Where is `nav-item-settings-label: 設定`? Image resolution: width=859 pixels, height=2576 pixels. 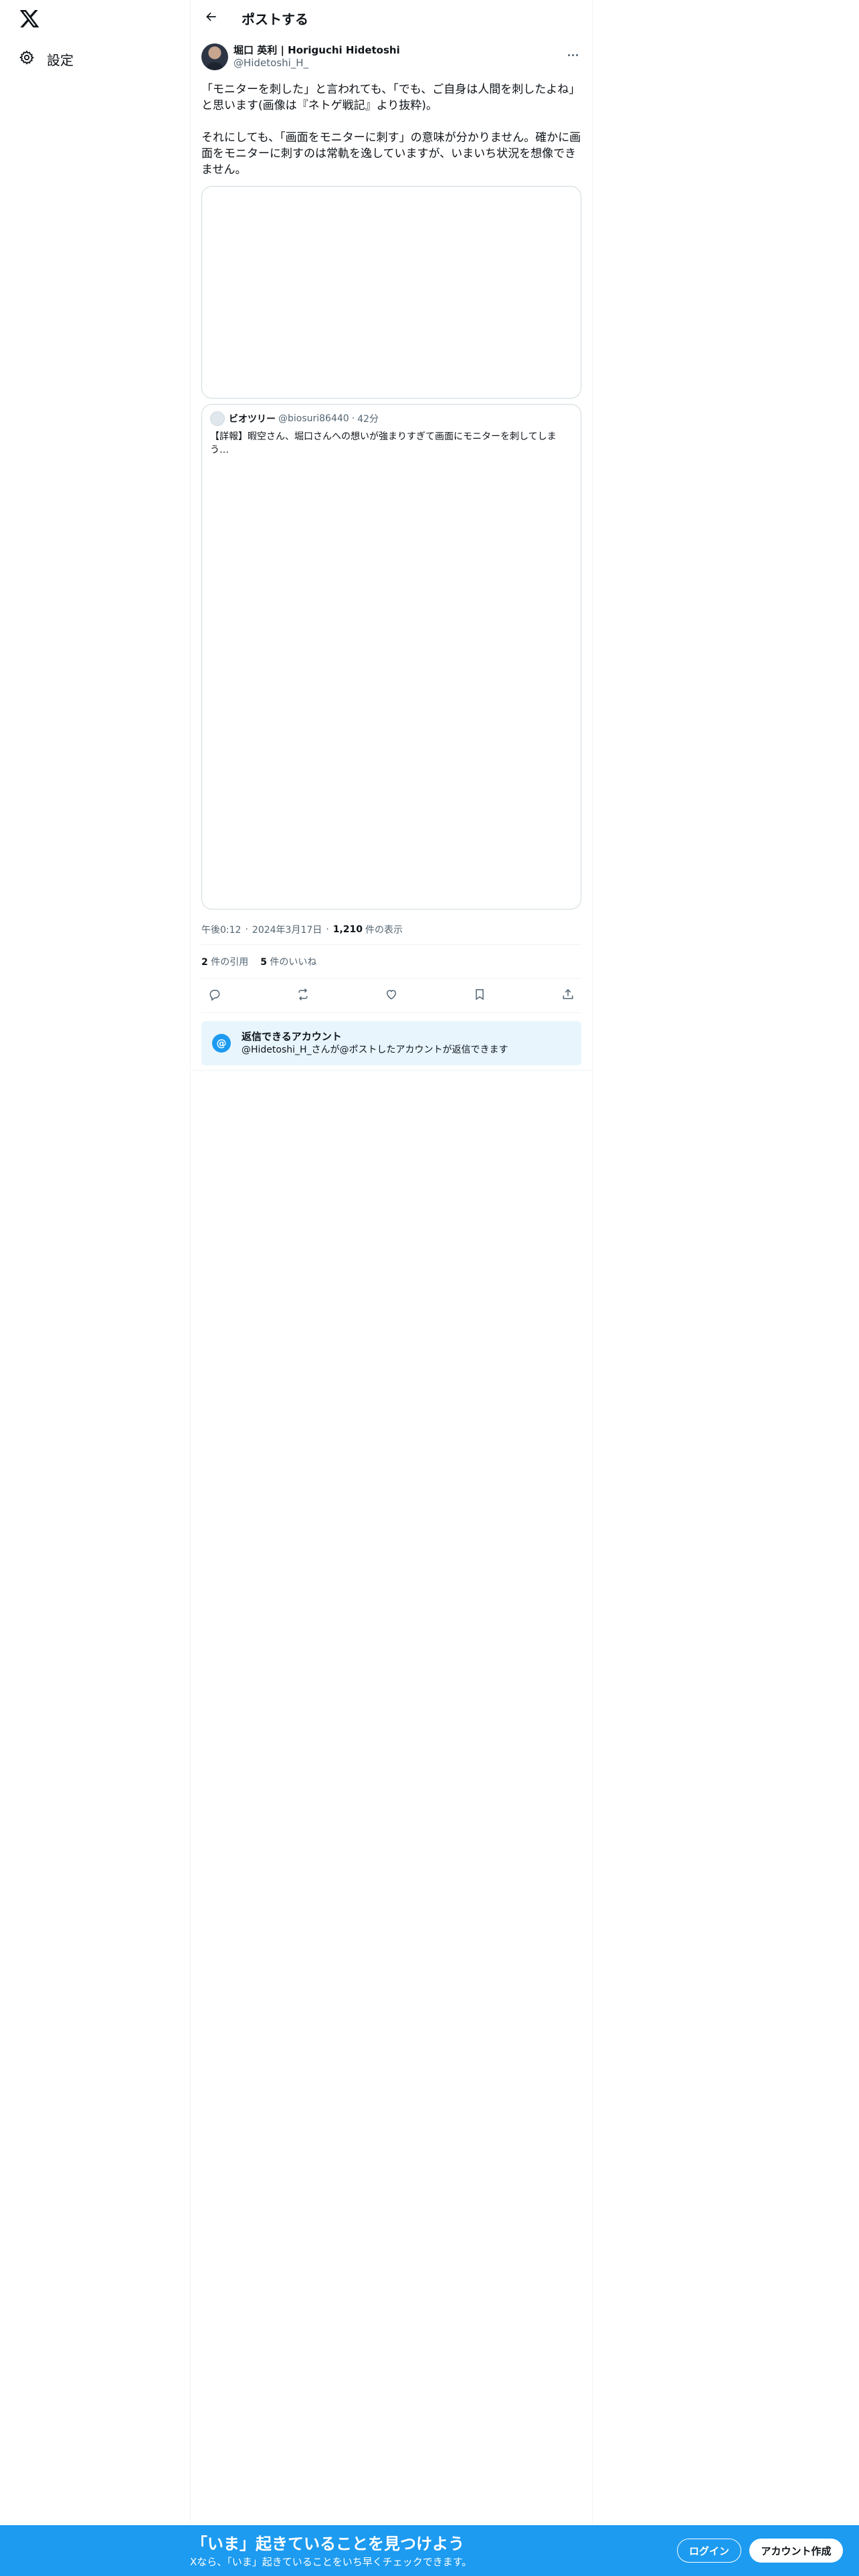
nav-item-settings-label: 設定 is located at coordinates (61, 60).